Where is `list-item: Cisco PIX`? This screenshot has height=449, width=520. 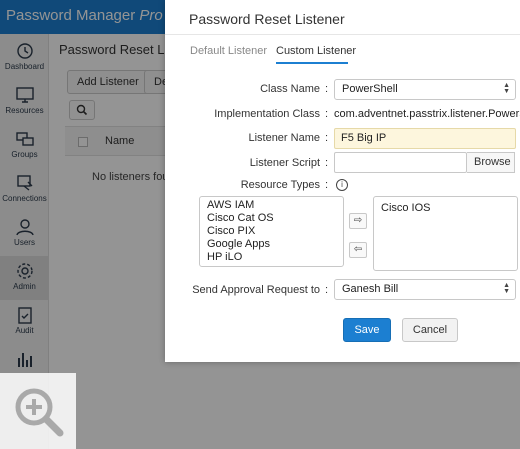 list-item: Cisco PIX is located at coordinates (271, 231).